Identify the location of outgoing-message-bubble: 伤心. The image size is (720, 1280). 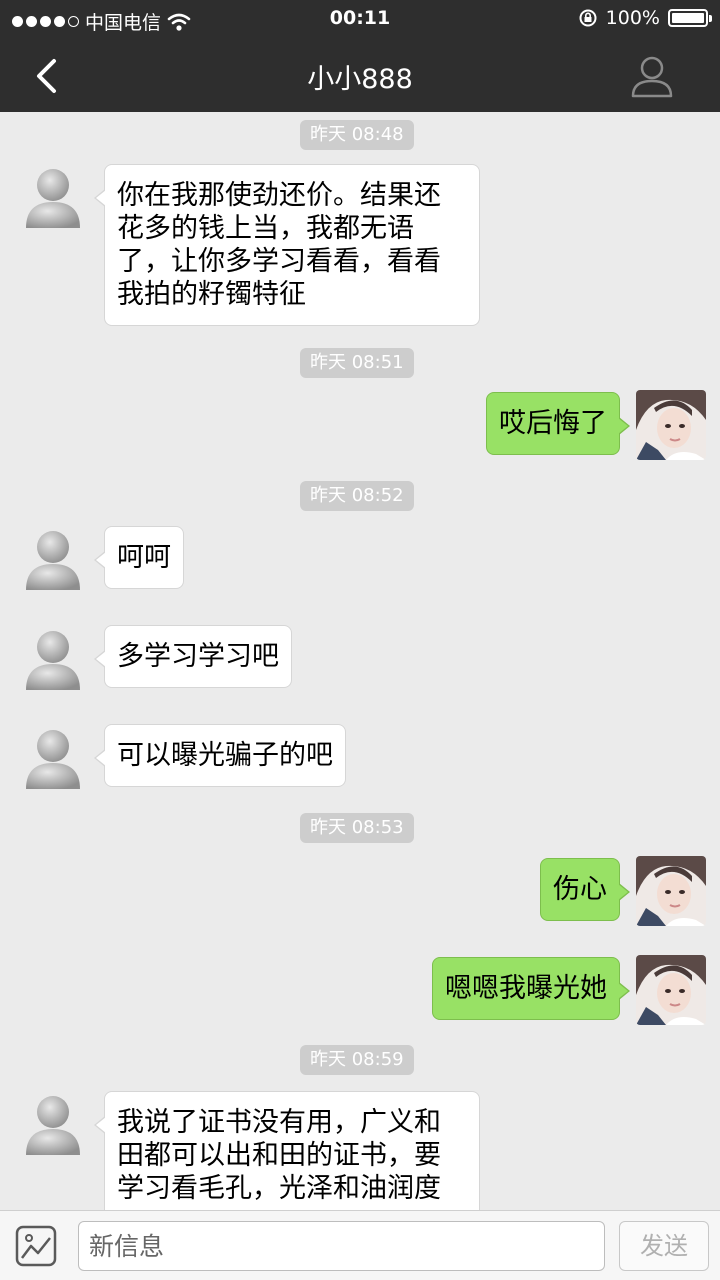
(585, 889).